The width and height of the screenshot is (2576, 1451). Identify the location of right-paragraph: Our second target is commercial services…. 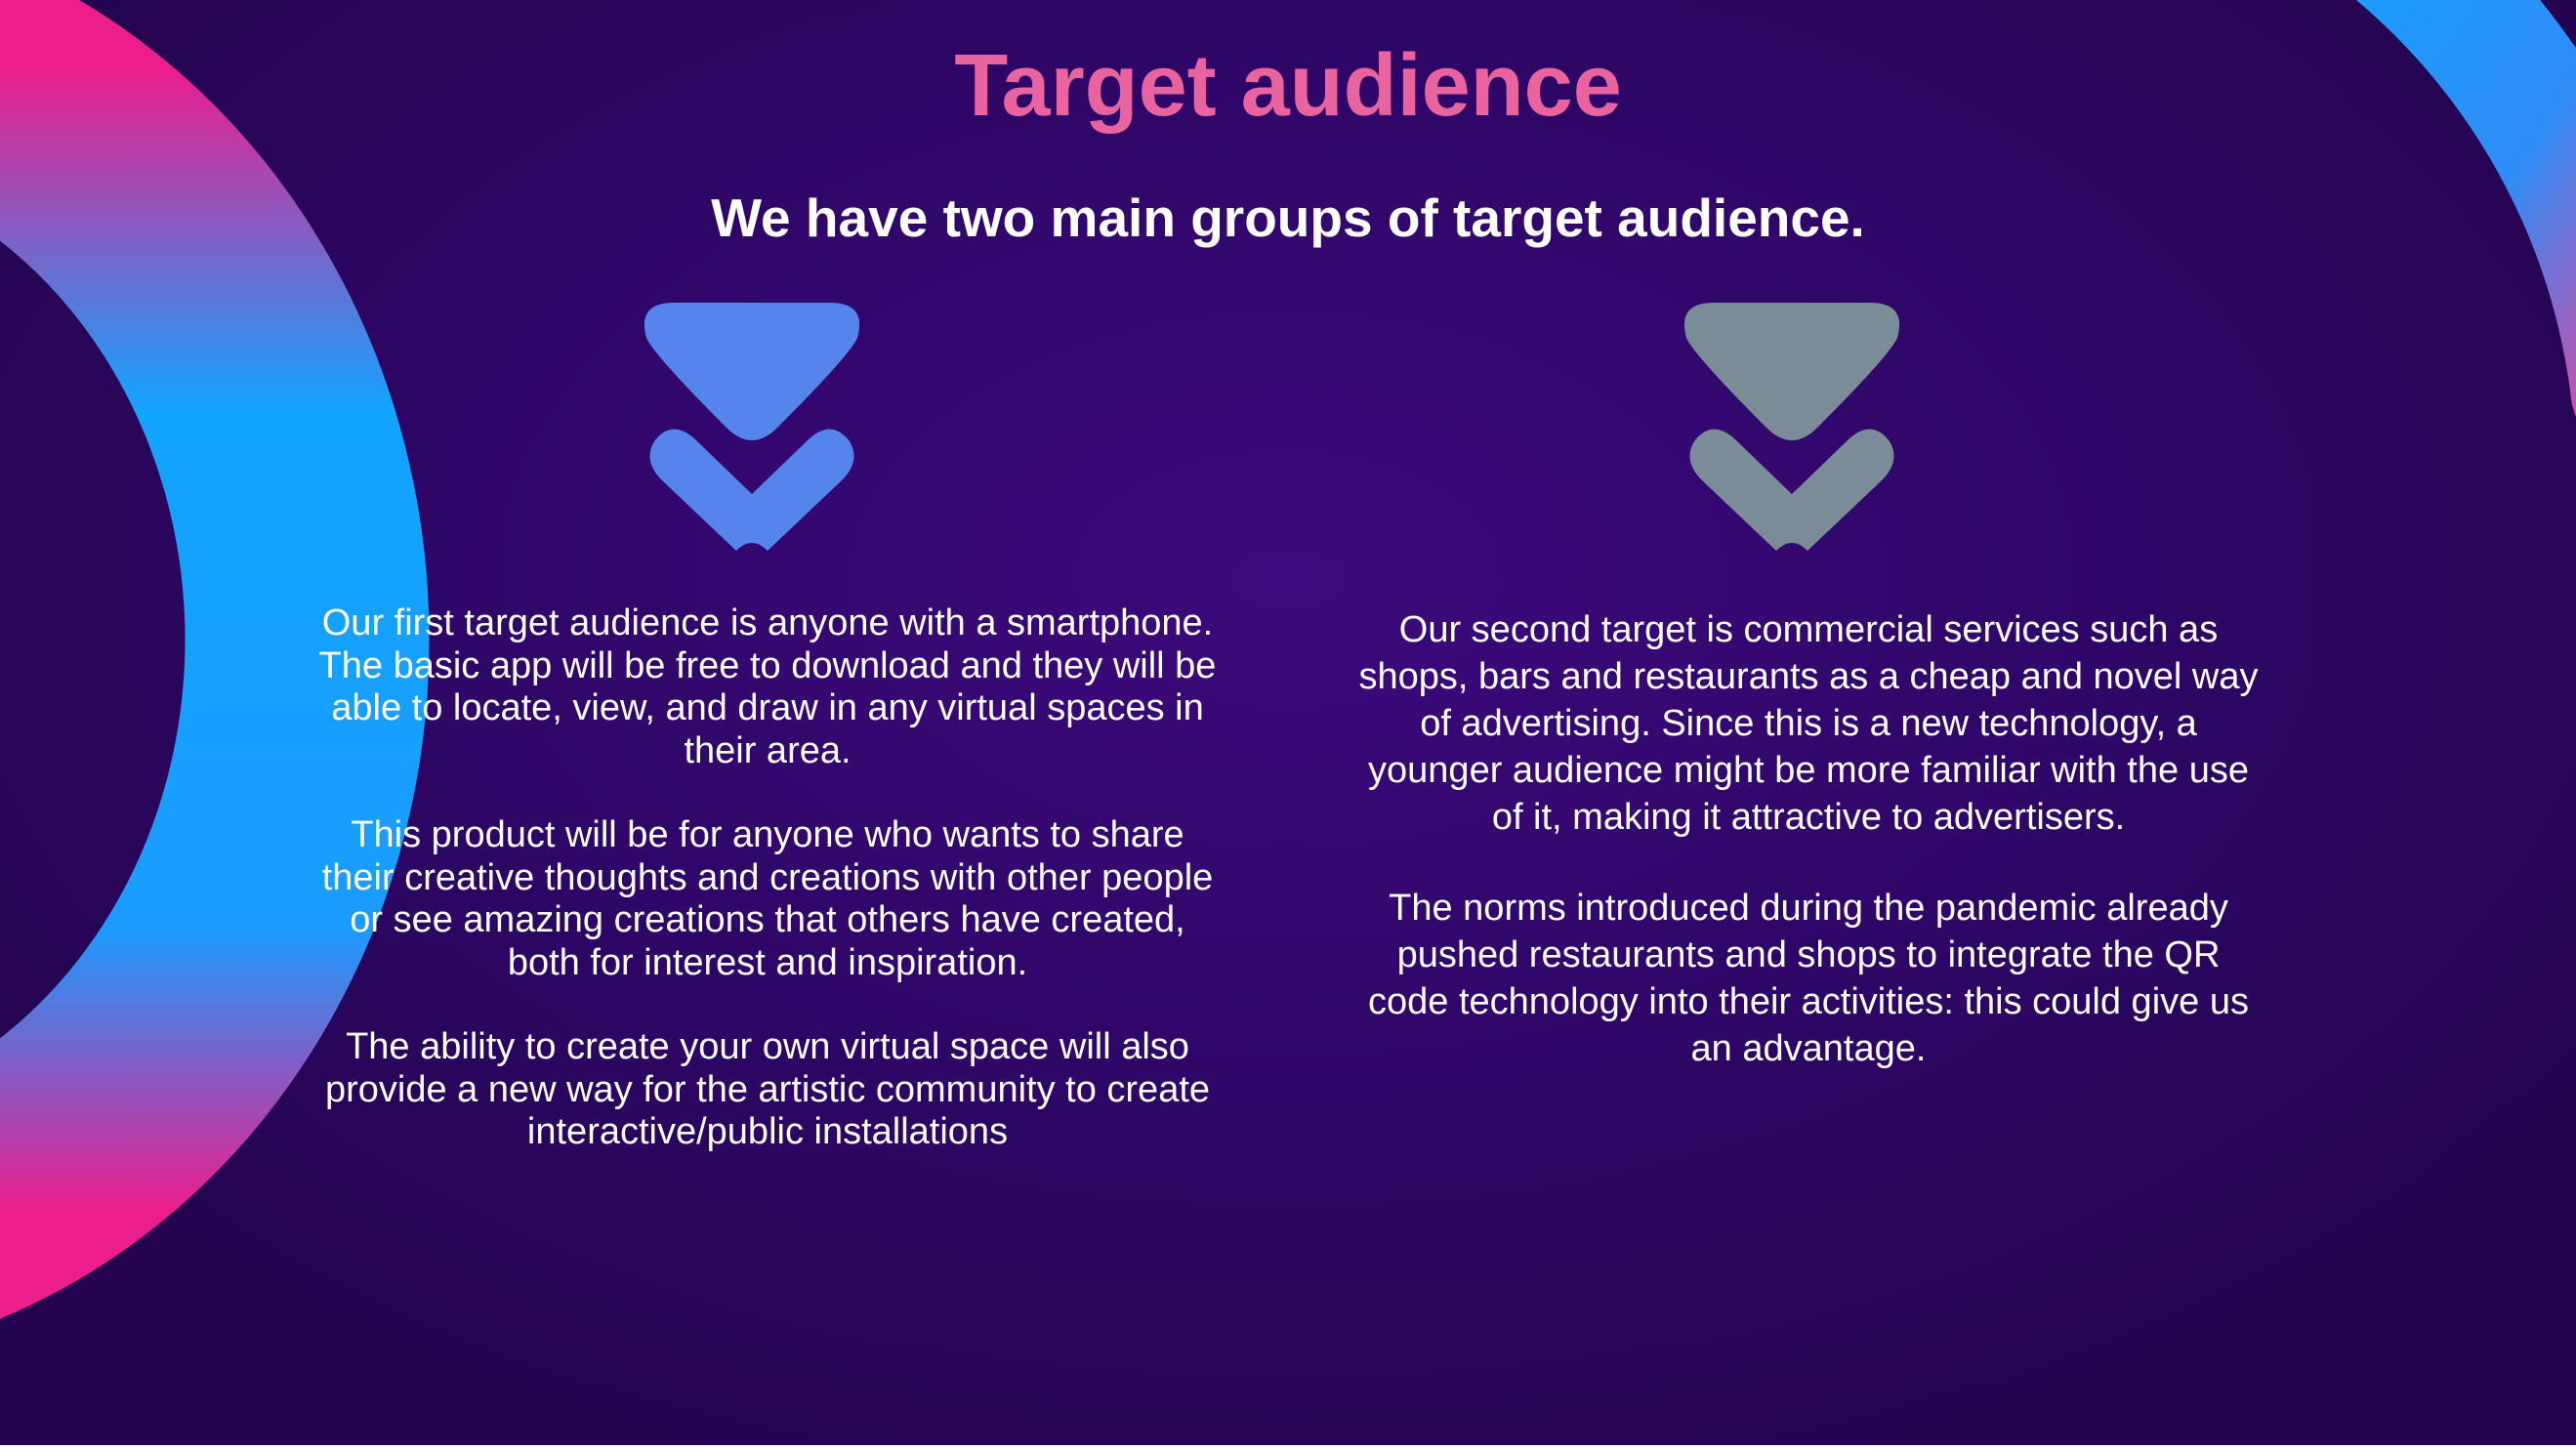
(1809, 723).